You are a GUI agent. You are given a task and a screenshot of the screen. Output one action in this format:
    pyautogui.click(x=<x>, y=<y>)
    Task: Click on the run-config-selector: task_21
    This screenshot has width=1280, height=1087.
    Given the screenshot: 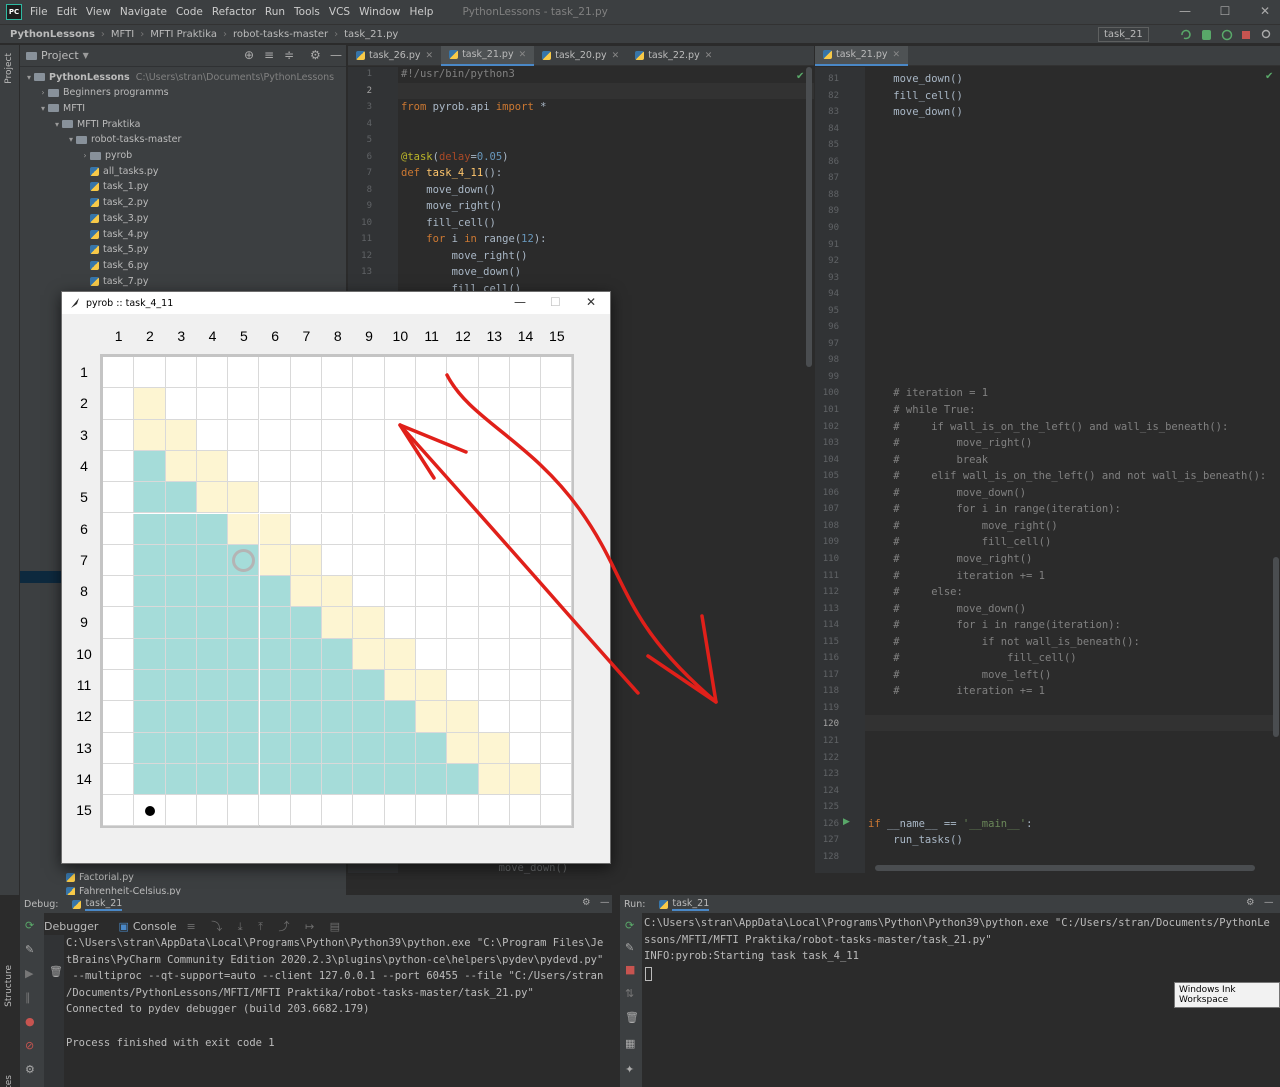 What is the action you would take?
    pyautogui.click(x=1123, y=34)
    